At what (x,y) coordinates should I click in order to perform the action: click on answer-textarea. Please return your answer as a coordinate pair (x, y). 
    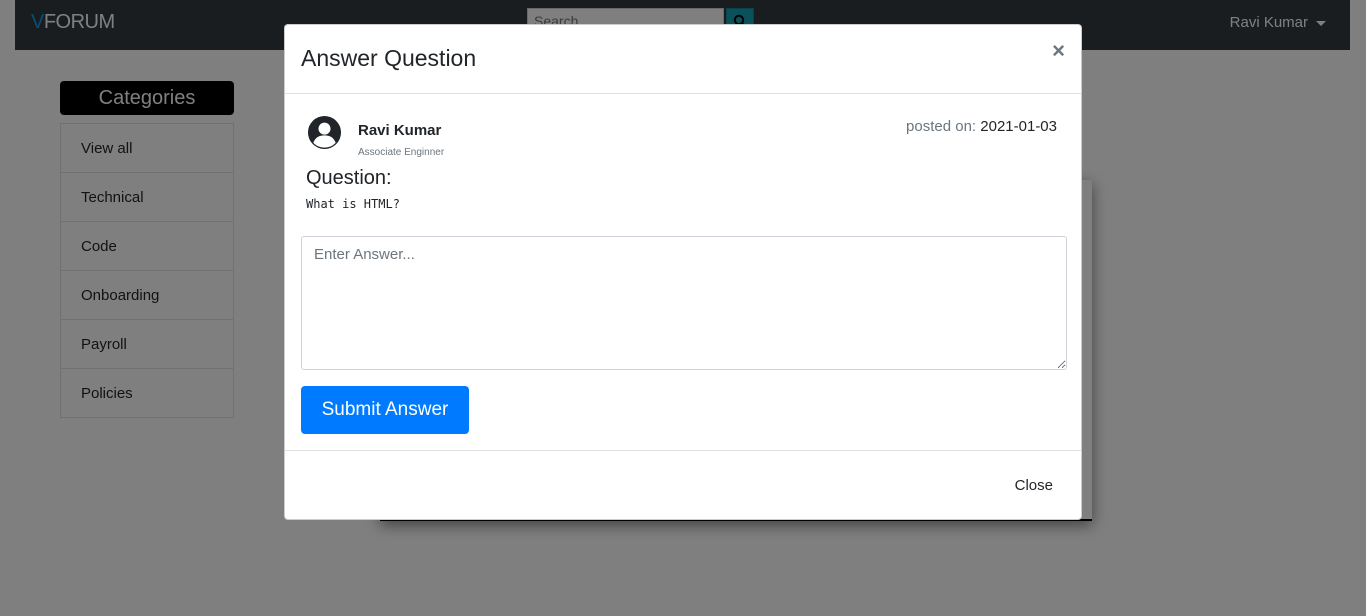
    Looking at the image, I should click on (684, 303).